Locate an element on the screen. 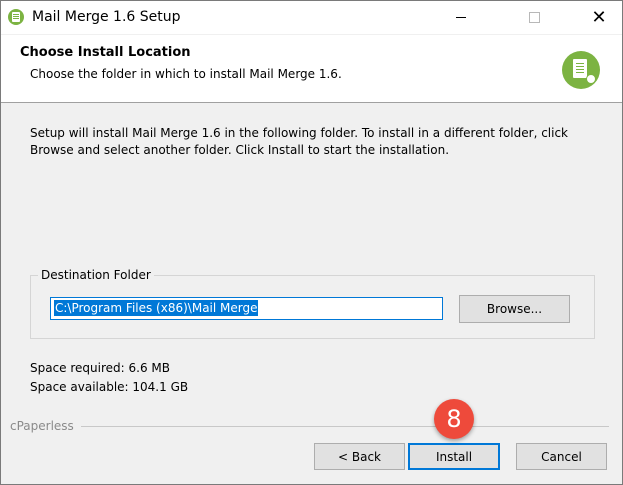 This screenshot has height=485, width=623. page-title: Choose Install Location is located at coordinates (105, 52).